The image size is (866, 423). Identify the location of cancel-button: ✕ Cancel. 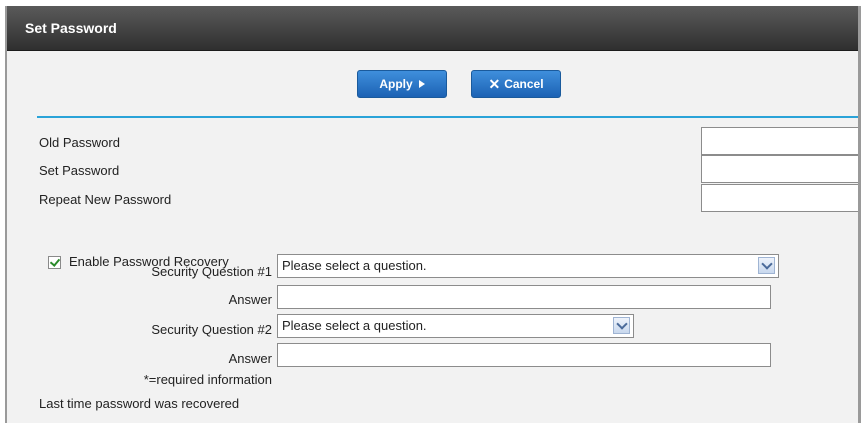
(516, 84).